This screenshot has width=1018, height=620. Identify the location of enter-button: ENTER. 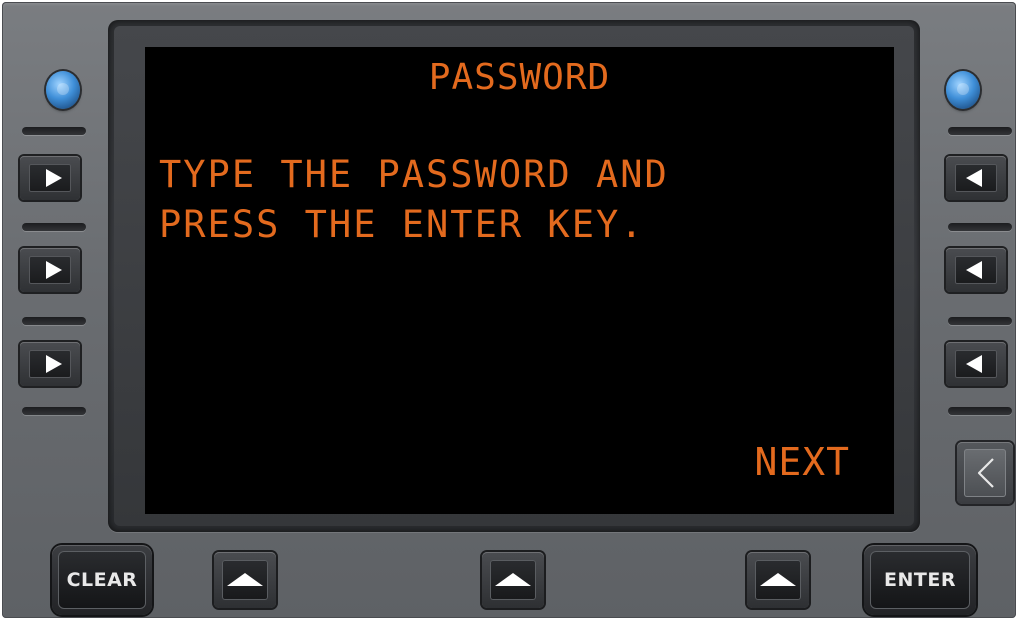
(920, 580).